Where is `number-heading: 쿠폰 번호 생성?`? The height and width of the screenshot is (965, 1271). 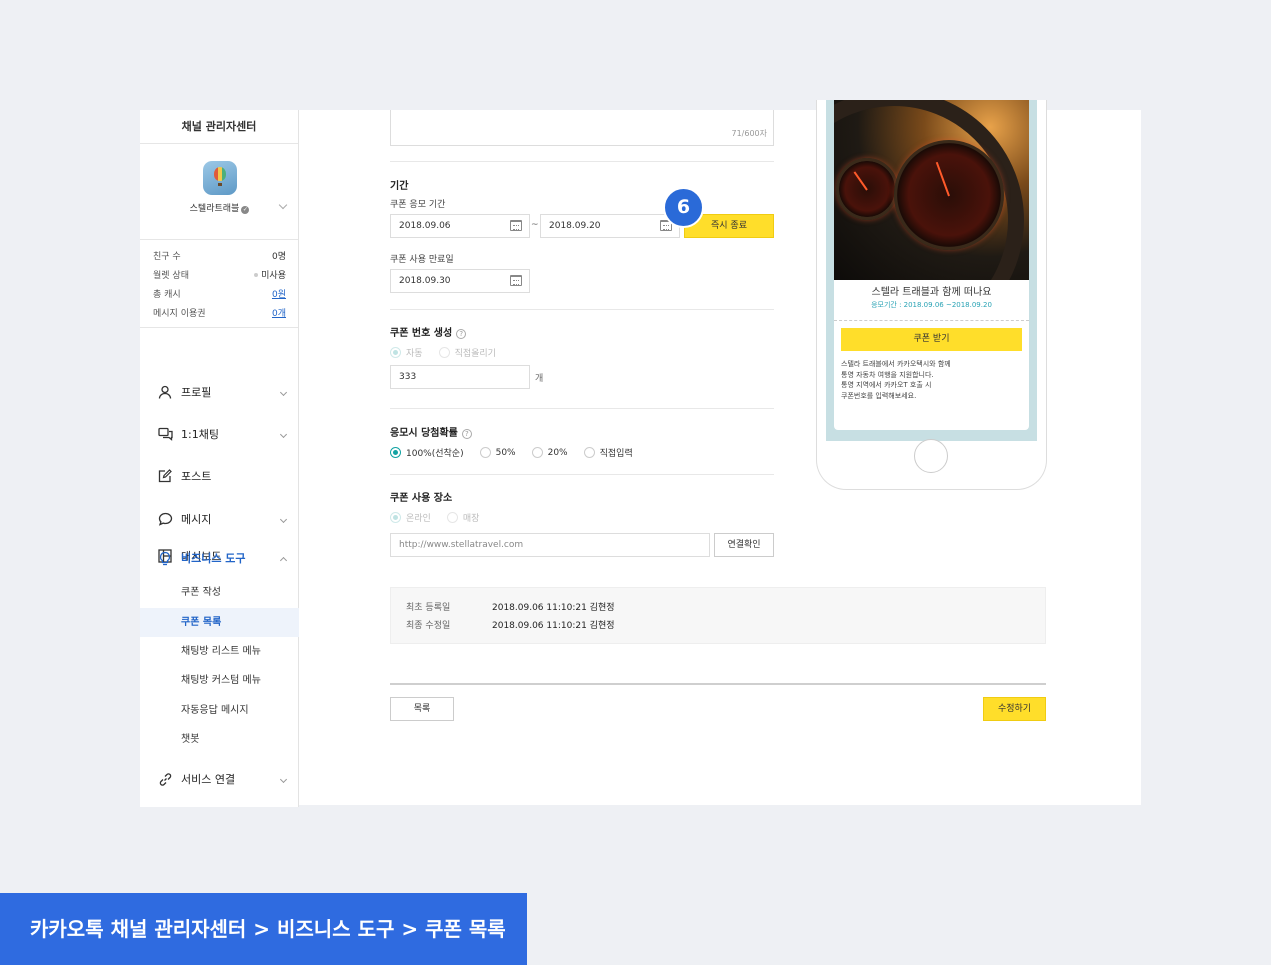
number-heading: 쿠폰 번호 생성? is located at coordinates (428, 331).